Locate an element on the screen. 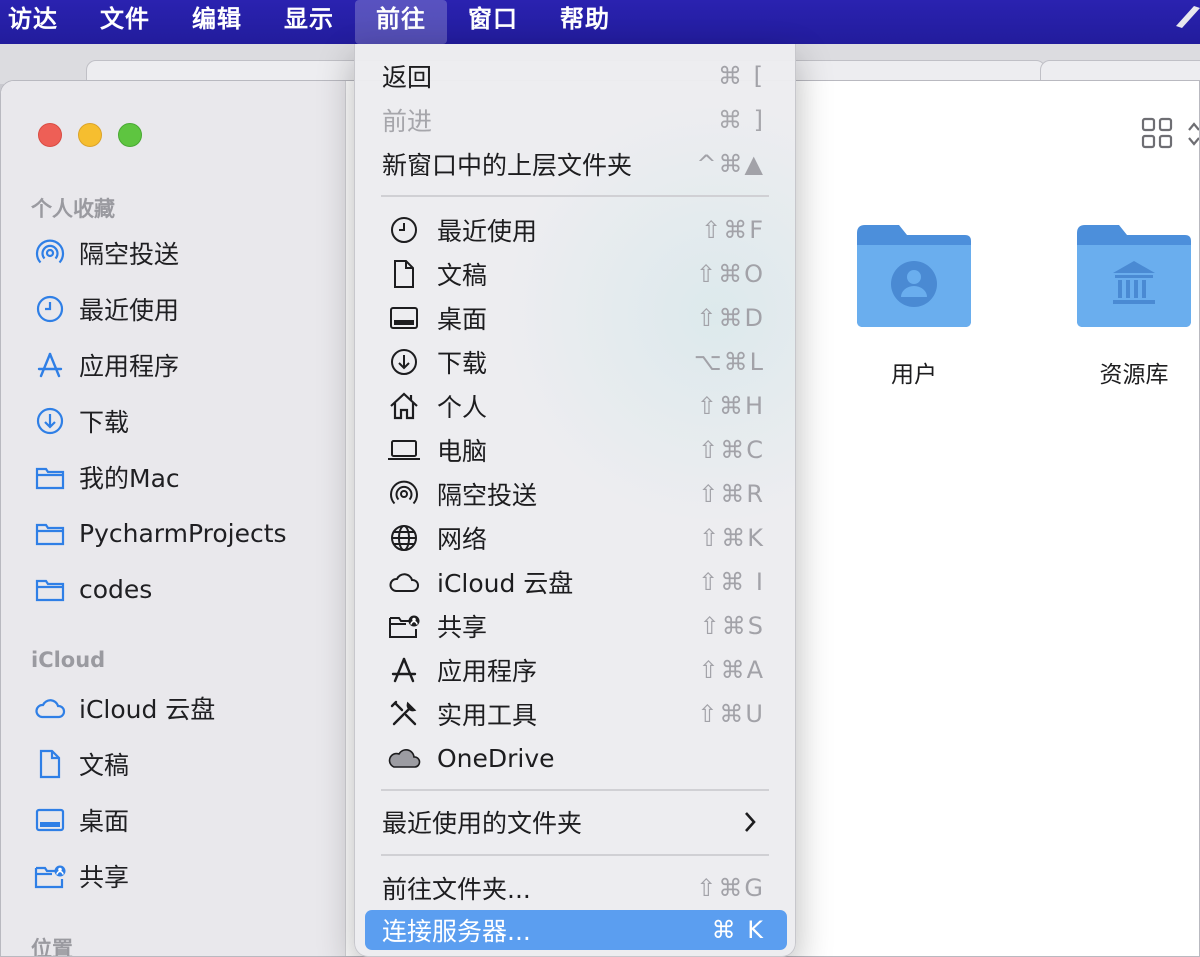 This screenshot has height=957, width=1200. sidebar-item-shared: 共享 is located at coordinates (183, 876).